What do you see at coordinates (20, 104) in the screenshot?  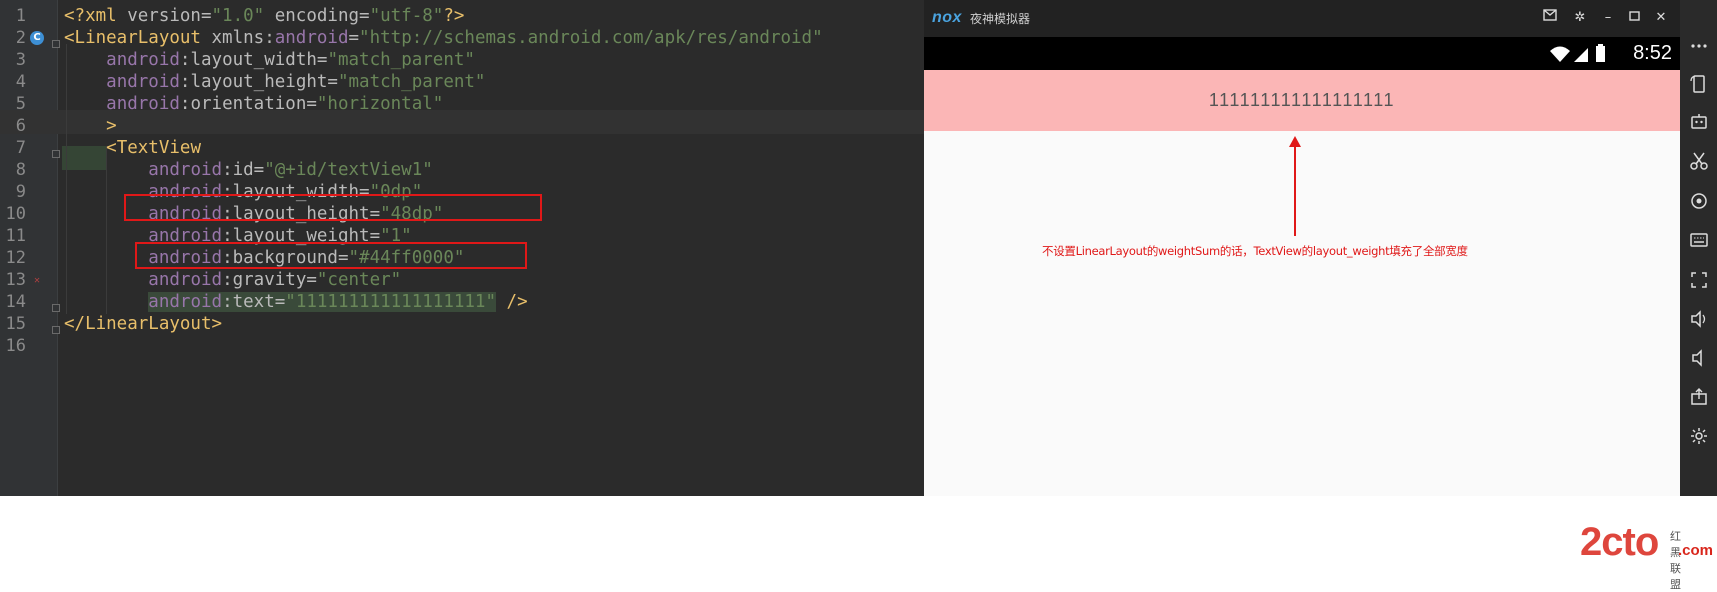 I see `line-number: 5` at bounding box center [20, 104].